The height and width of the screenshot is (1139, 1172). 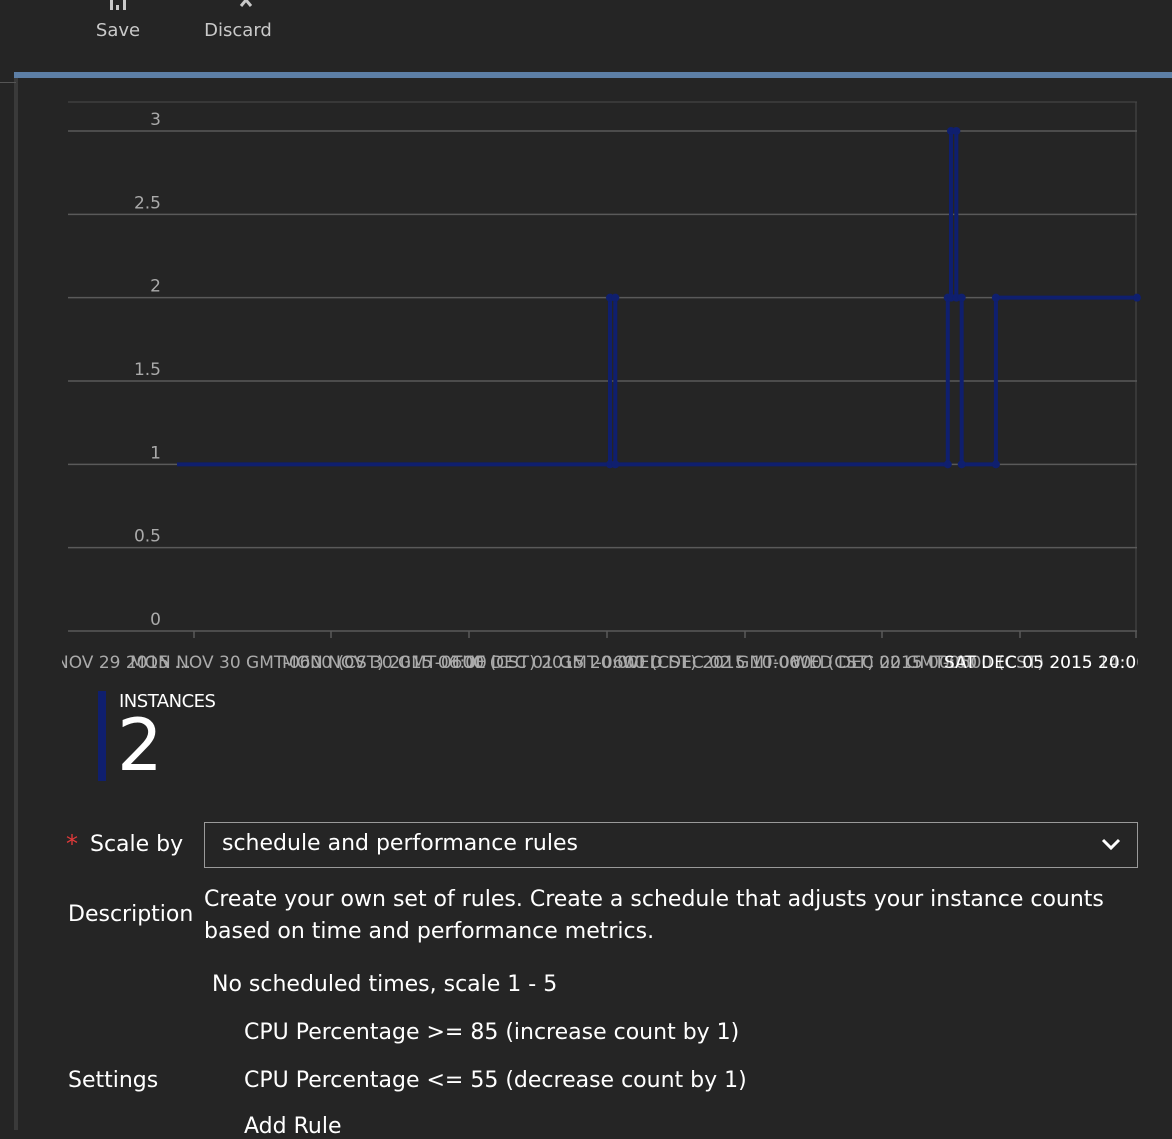 What do you see at coordinates (147, 537) in the screenshot?
I see `y-tick-label: 0.5` at bounding box center [147, 537].